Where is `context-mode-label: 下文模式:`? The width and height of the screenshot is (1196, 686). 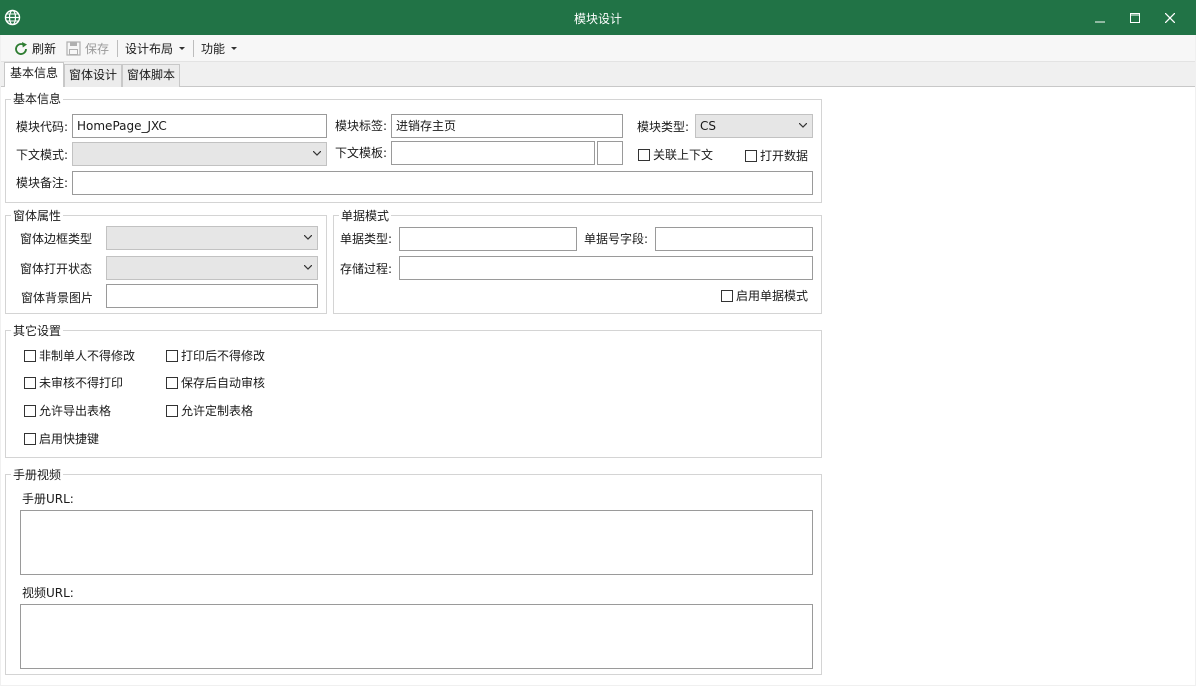
context-mode-label: 下文模式: is located at coordinates (42, 155).